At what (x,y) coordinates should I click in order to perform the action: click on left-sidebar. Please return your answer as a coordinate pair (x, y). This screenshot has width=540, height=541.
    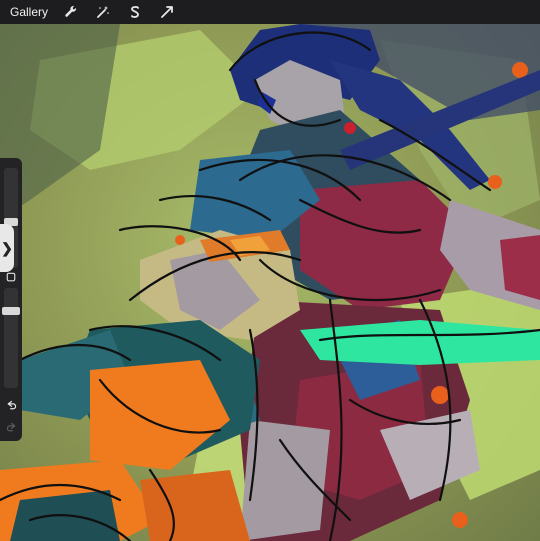
    Looking at the image, I should click on (11, 299).